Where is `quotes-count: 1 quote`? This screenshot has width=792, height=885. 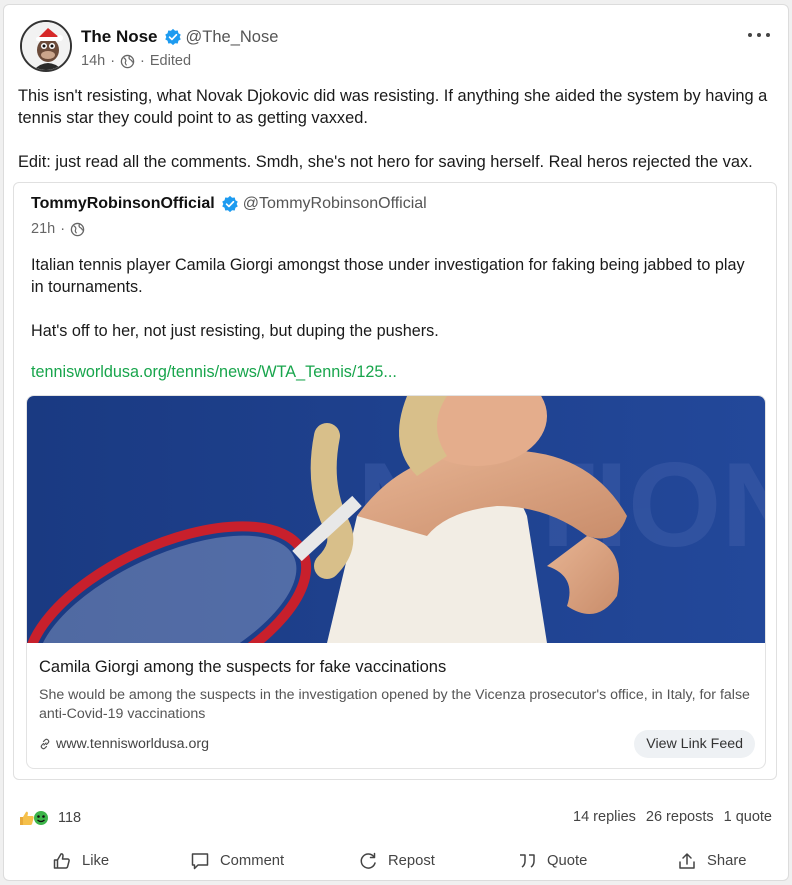
quotes-count: 1 quote is located at coordinates (748, 817).